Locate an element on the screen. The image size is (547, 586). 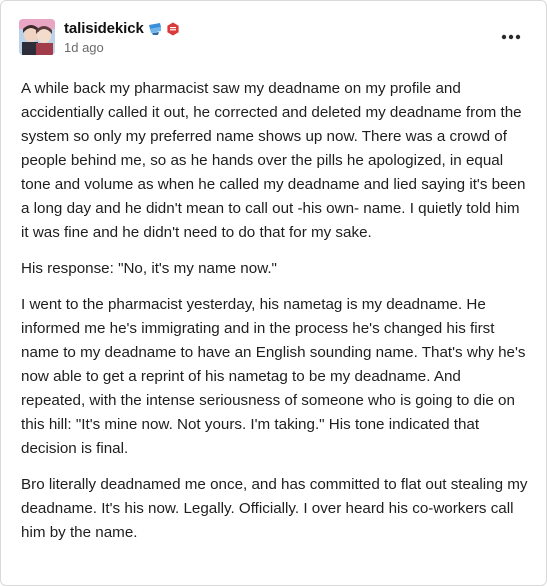
post-header: talisidekick 1d ago is located at coordinates (273, 37).